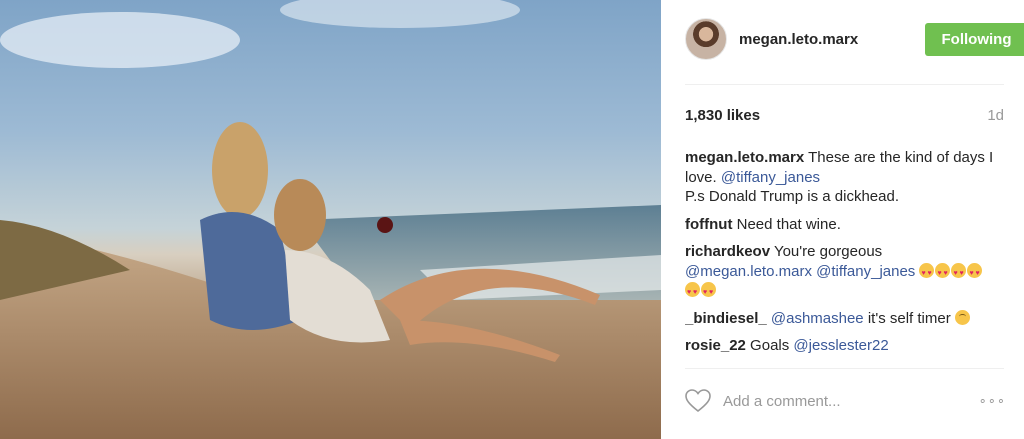 This screenshot has width=1024, height=439. I want to click on comment-item: foffnut Need that wine., so click(841, 225).